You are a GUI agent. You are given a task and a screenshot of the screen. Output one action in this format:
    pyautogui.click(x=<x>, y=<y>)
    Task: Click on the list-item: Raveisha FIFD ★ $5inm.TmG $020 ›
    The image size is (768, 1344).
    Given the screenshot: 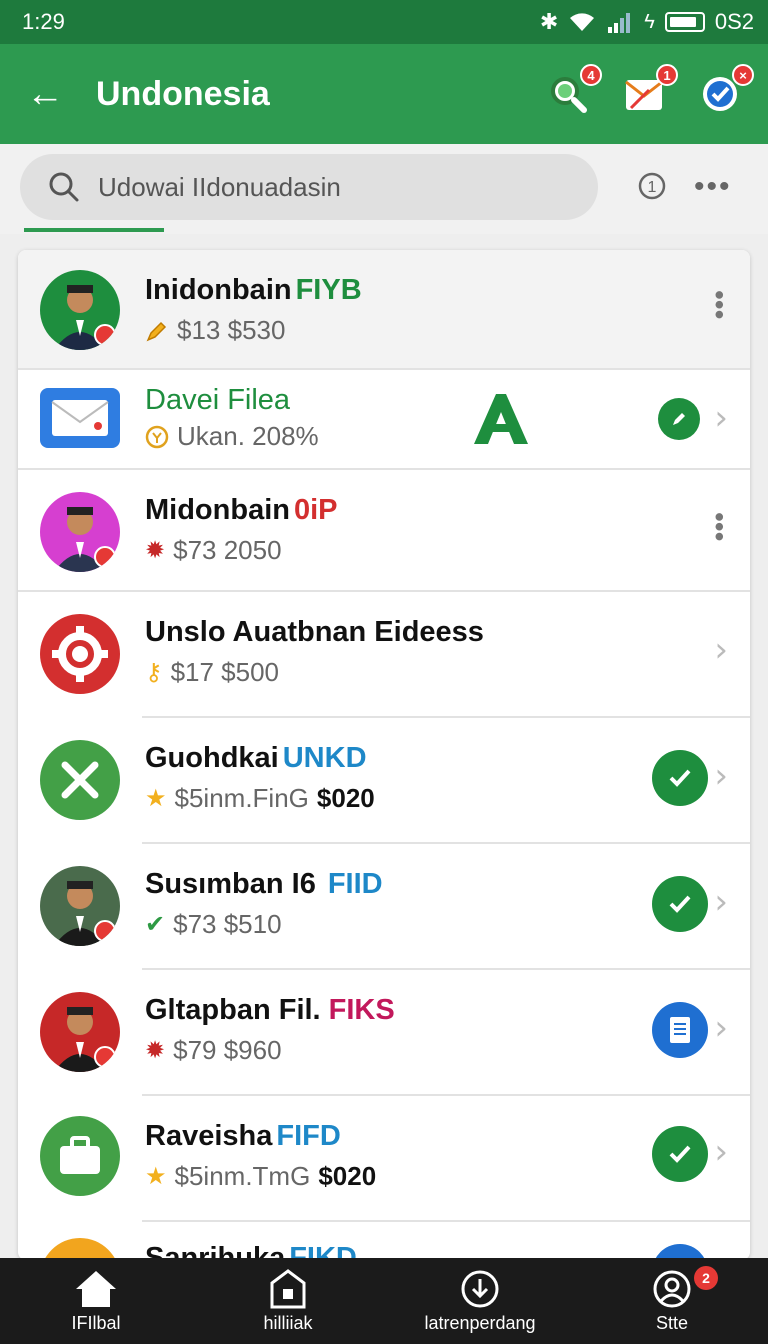 What is the action you would take?
    pyautogui.click(x=384, y=1158)
    